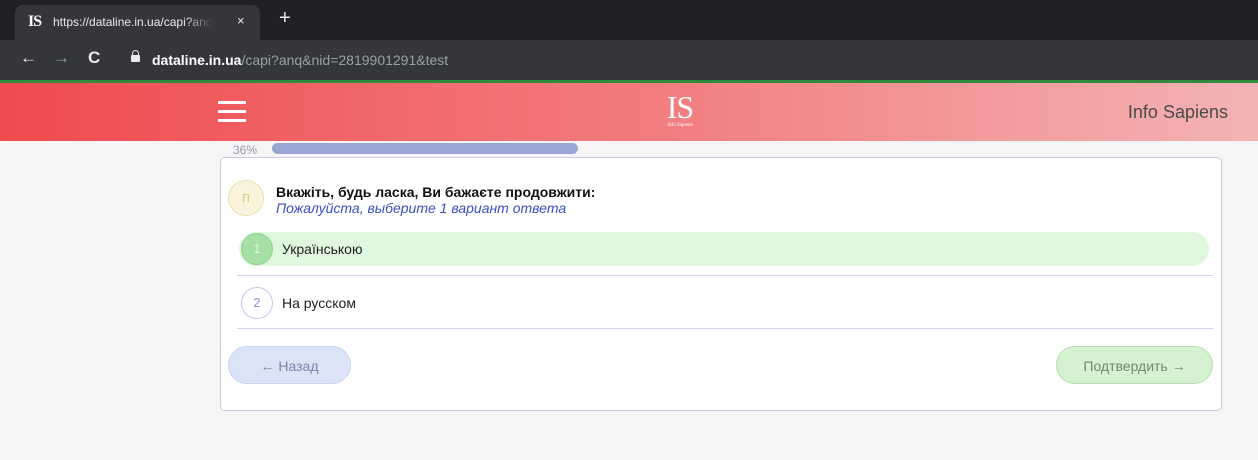 The height and width of the screenshot is (460, 1258). What do you see at coordinates (28, 58) in the screenshot?
I see `back-arrow-icon: ←` at bounding box center [28, 58].